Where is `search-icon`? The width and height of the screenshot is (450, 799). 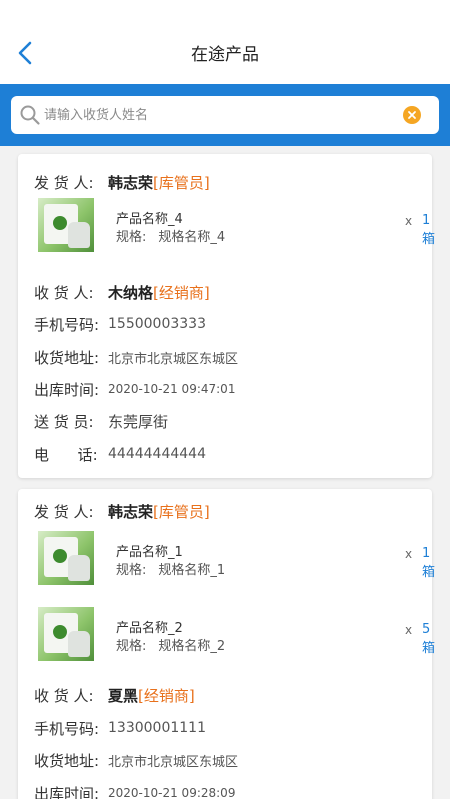 search-icon is located at coordinates (30, 115).